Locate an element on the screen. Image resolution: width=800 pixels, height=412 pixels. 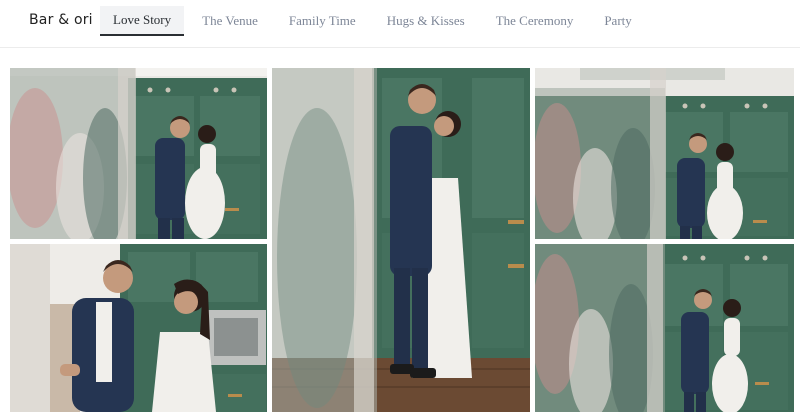
tab-the-venue: The Venue is located at coordinates (230, 21).